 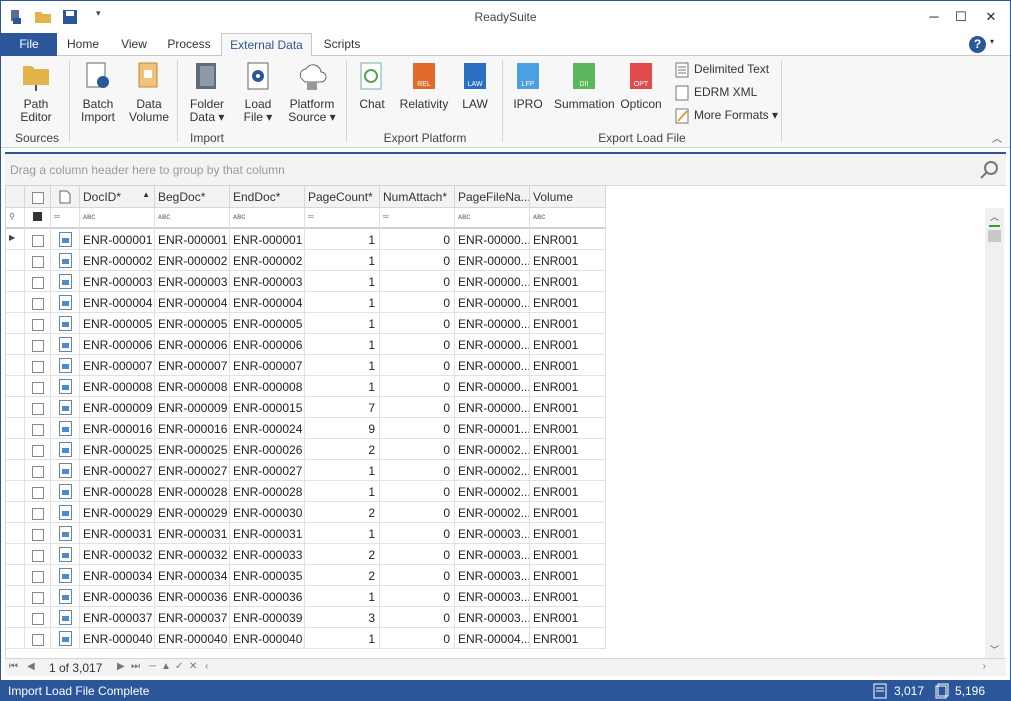 I want to click on table-cell: ENR-000033, so click(x=267, y=554).